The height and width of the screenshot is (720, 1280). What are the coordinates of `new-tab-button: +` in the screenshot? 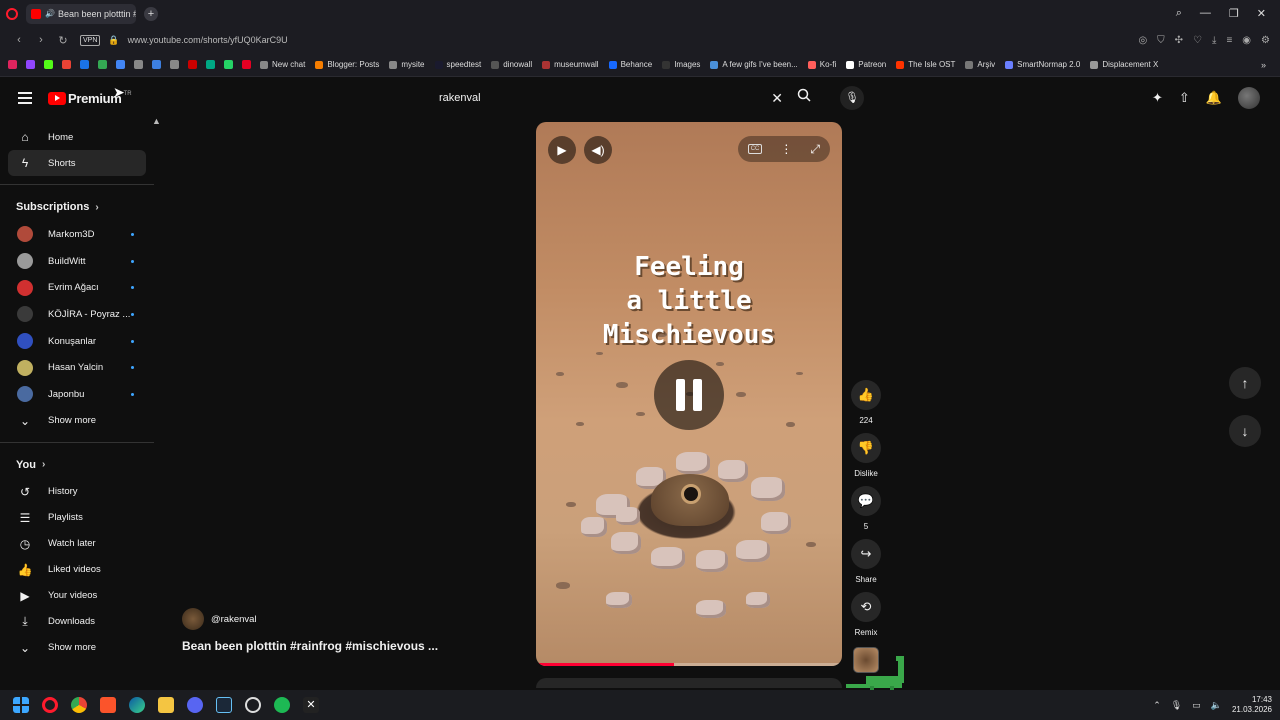 It's located at (151, 13).